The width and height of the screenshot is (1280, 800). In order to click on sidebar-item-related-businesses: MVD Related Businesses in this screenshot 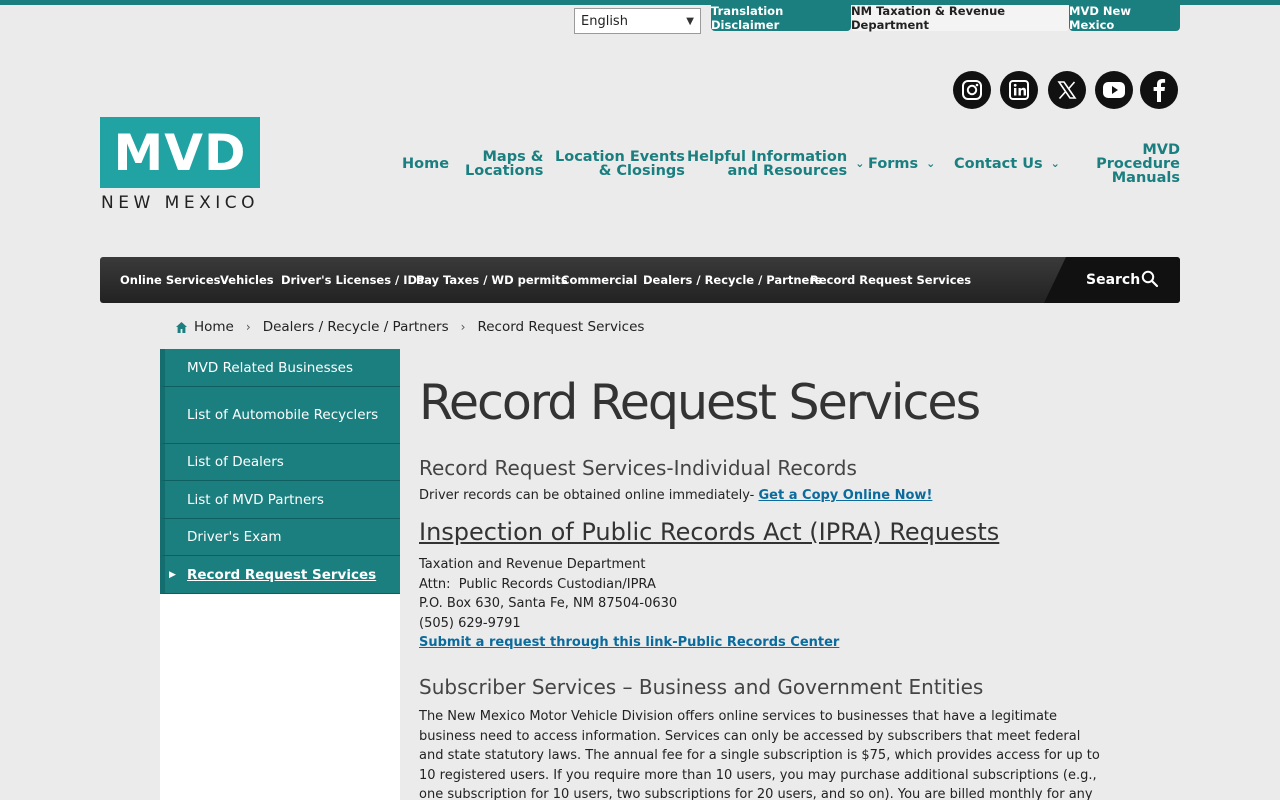, I will do `click(280, 368)`.